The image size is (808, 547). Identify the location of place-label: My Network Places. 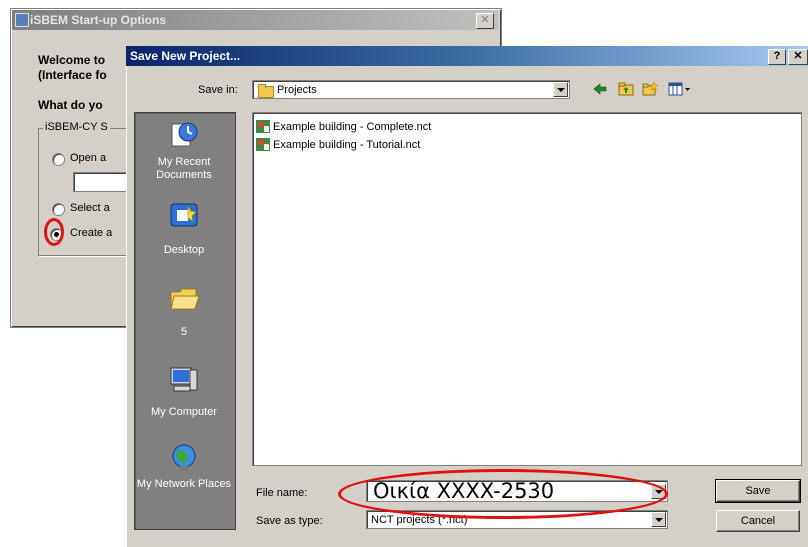
(184, 484).